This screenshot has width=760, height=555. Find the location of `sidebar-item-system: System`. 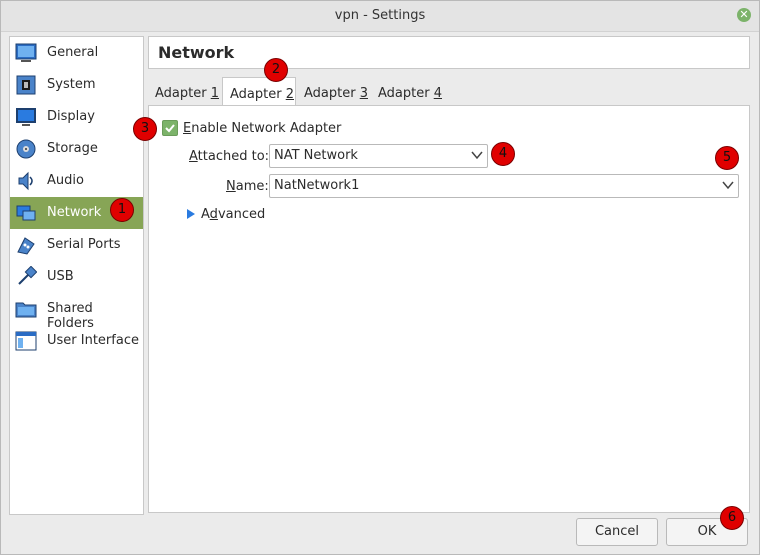

sidebar-item-system: System is located at coordinates (76, 85).